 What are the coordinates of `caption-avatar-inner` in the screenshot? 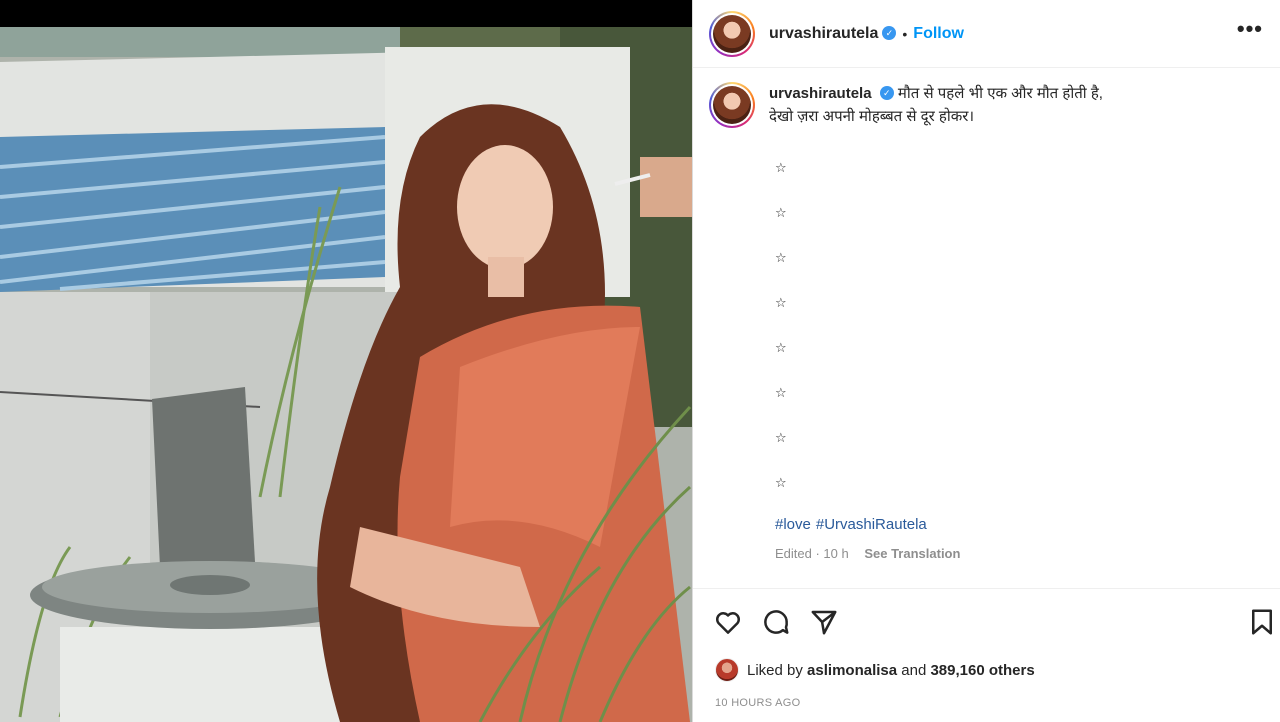 It's located at (732, 105).